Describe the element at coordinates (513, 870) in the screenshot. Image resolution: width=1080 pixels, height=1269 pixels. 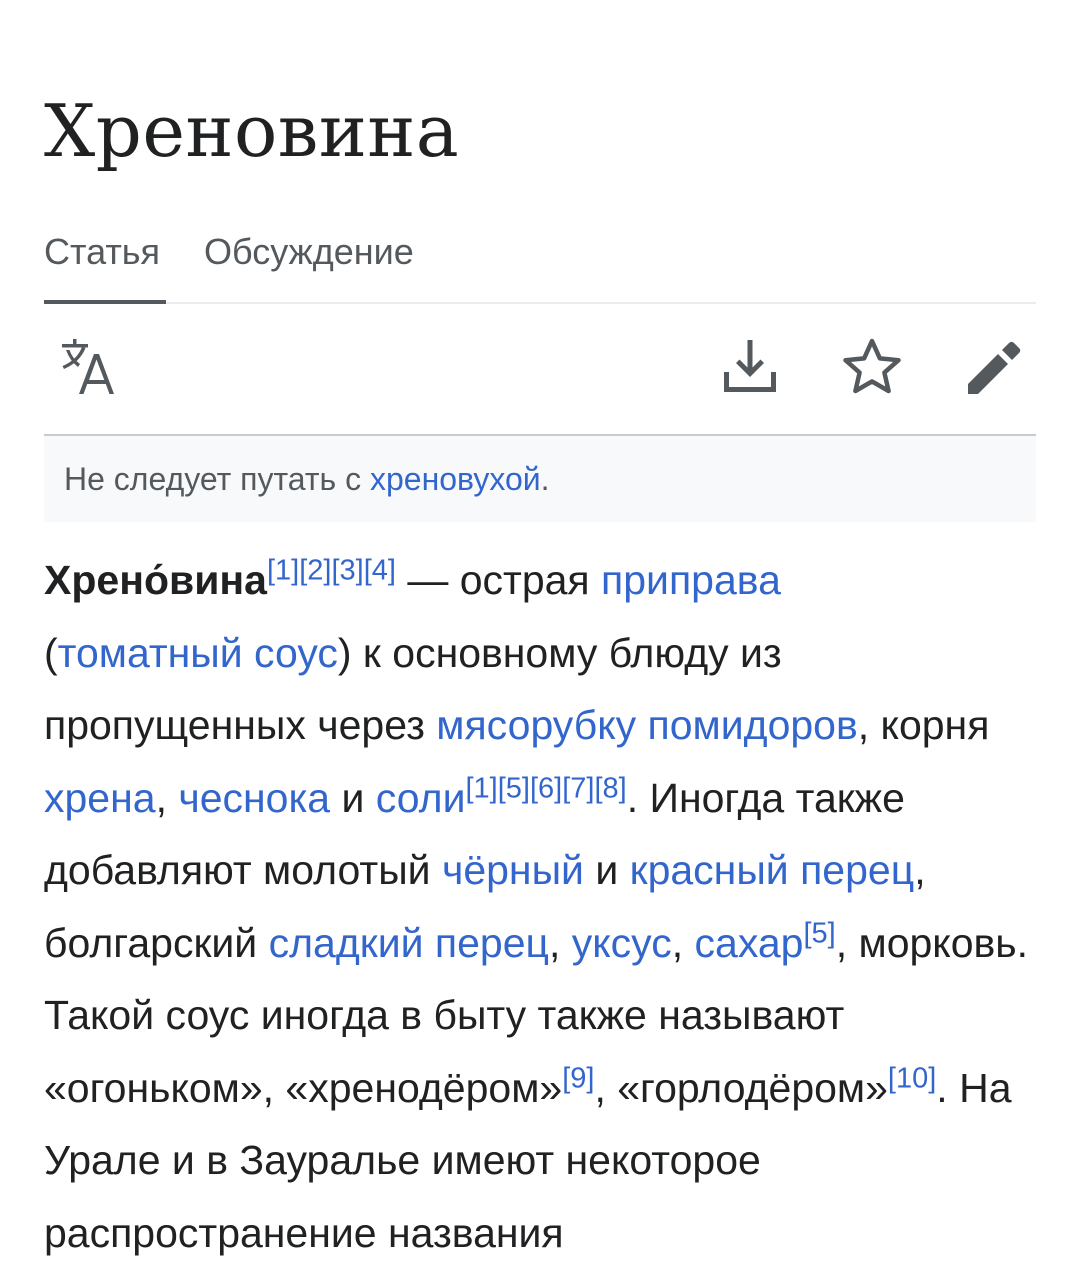
I see `link-black-pepper: чёрный` at that location.